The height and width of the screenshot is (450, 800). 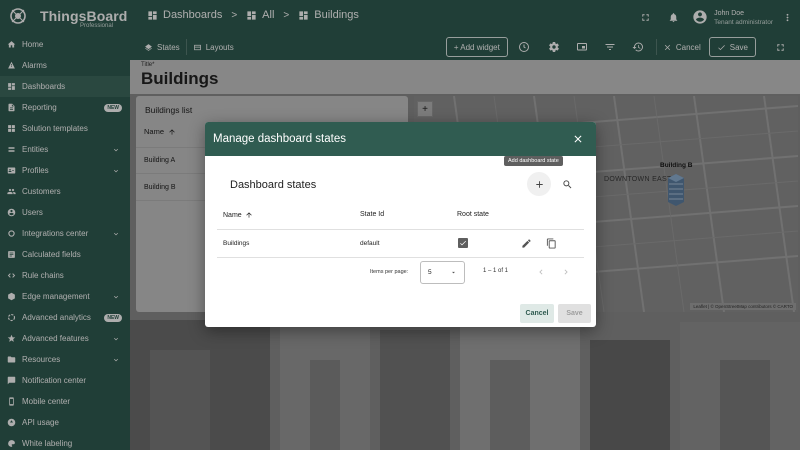 What do you see at coordinates (574, 313) in the screenshot?
I see `save-button: Save` at bounding box center [574, 313].